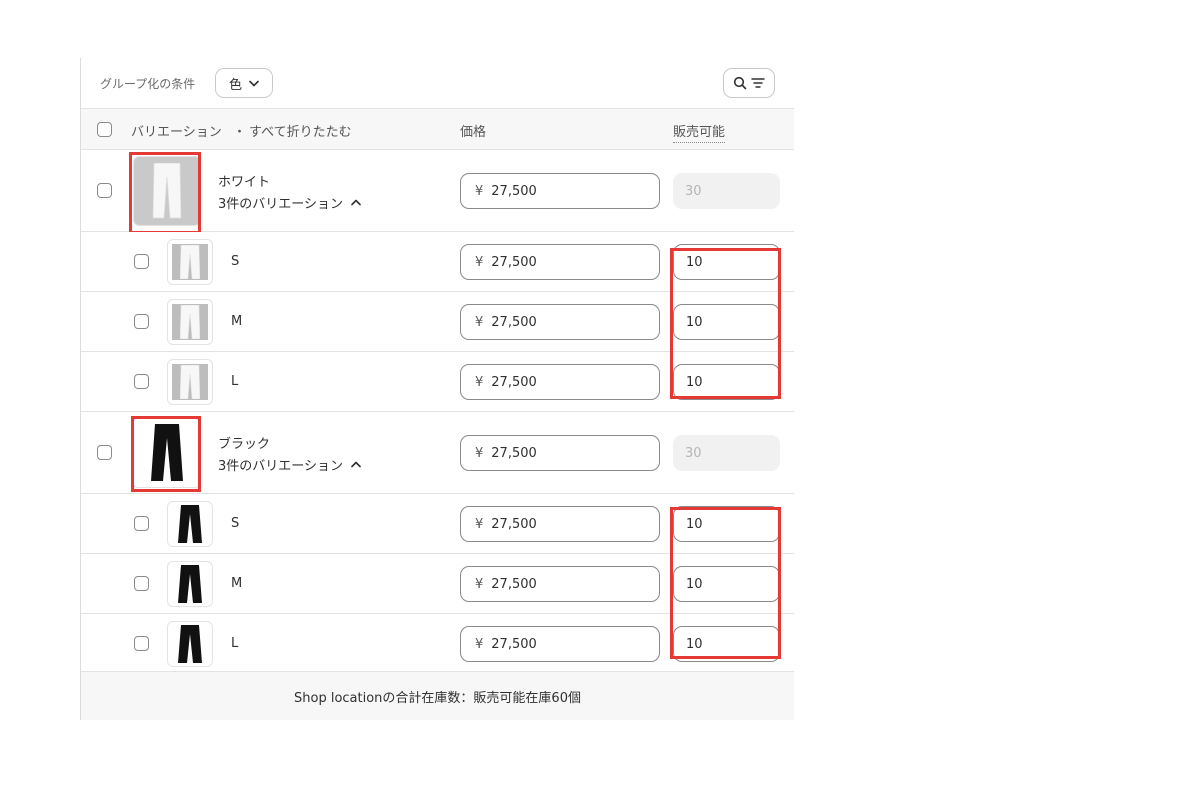 This screenshot has width=1200, height=800. I want to click on chevron-down-icon, so click(254, 83).